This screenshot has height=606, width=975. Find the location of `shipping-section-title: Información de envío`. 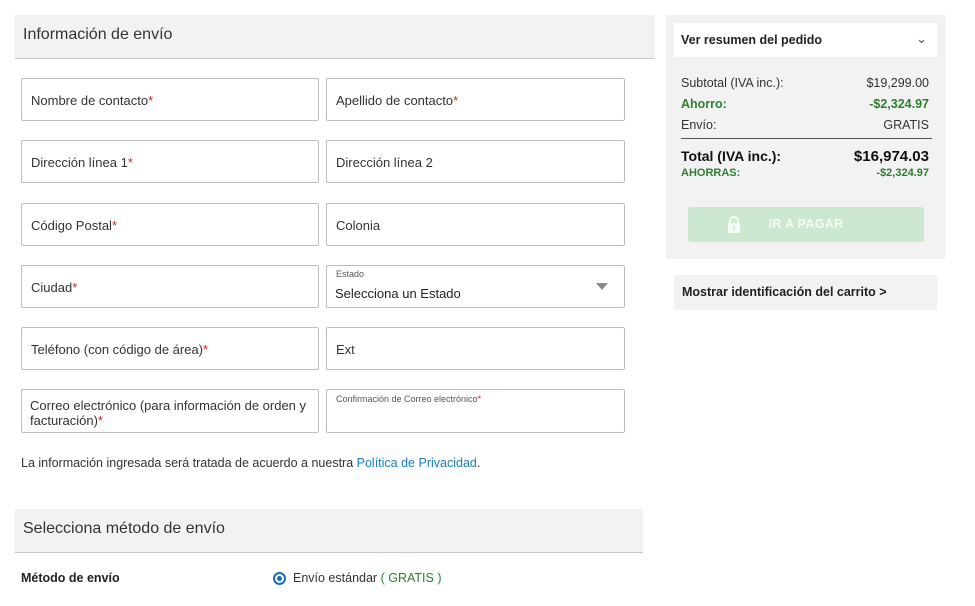

shipping-section-title: Información de envío is located at coordinates (98, 34).